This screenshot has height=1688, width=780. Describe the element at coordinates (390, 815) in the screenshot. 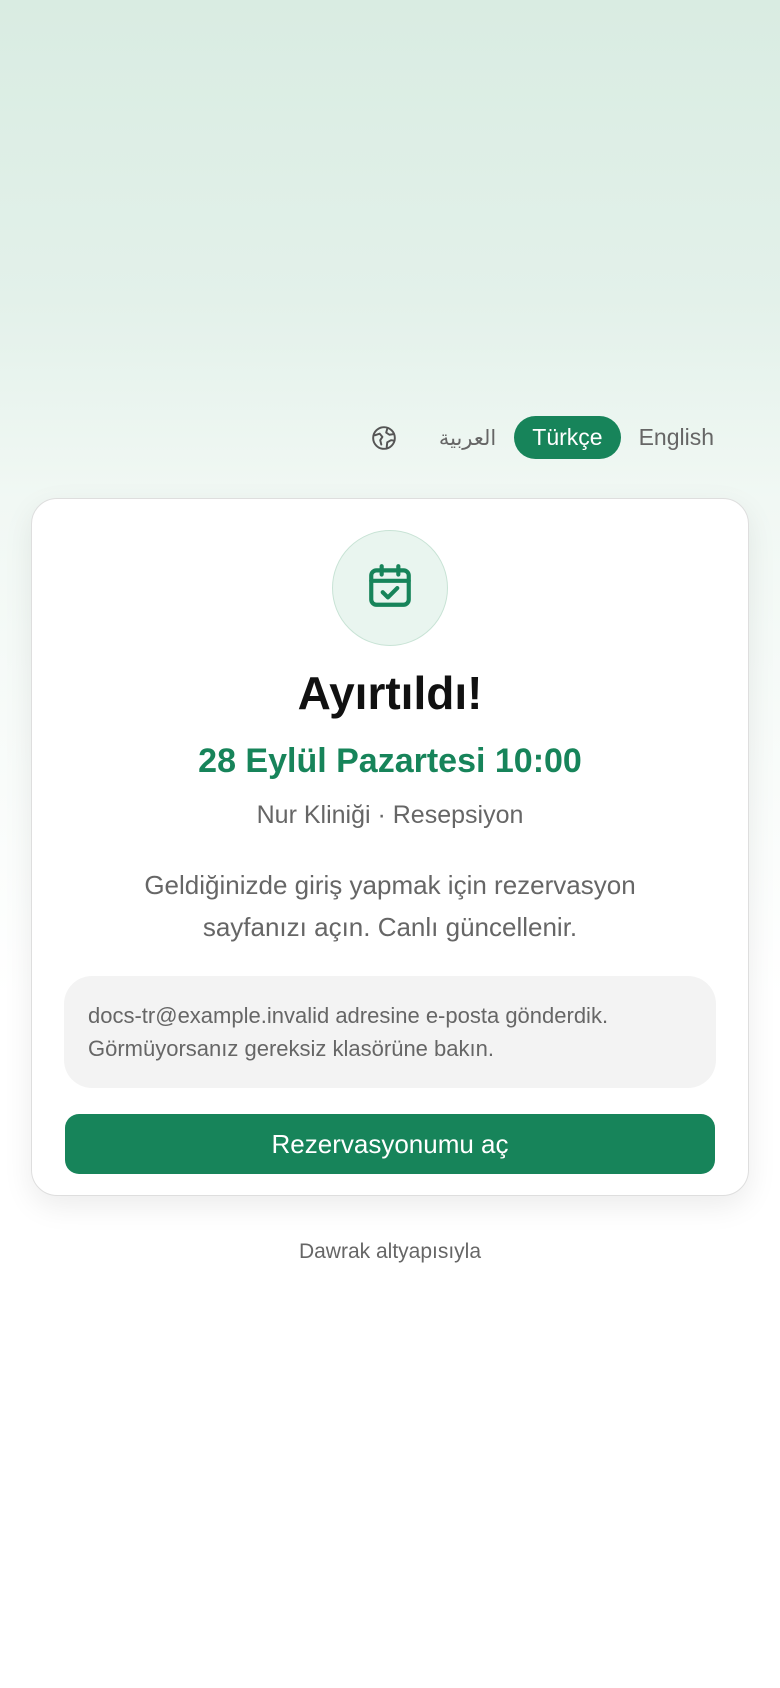

I see `appointment-location: Nur Kliniği · Resepsiyon` at that location.